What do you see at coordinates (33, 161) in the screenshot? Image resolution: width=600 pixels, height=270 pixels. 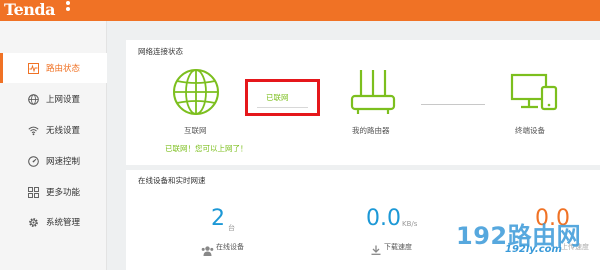 I see `speedometer-icon` at bounding box center [33, 161].